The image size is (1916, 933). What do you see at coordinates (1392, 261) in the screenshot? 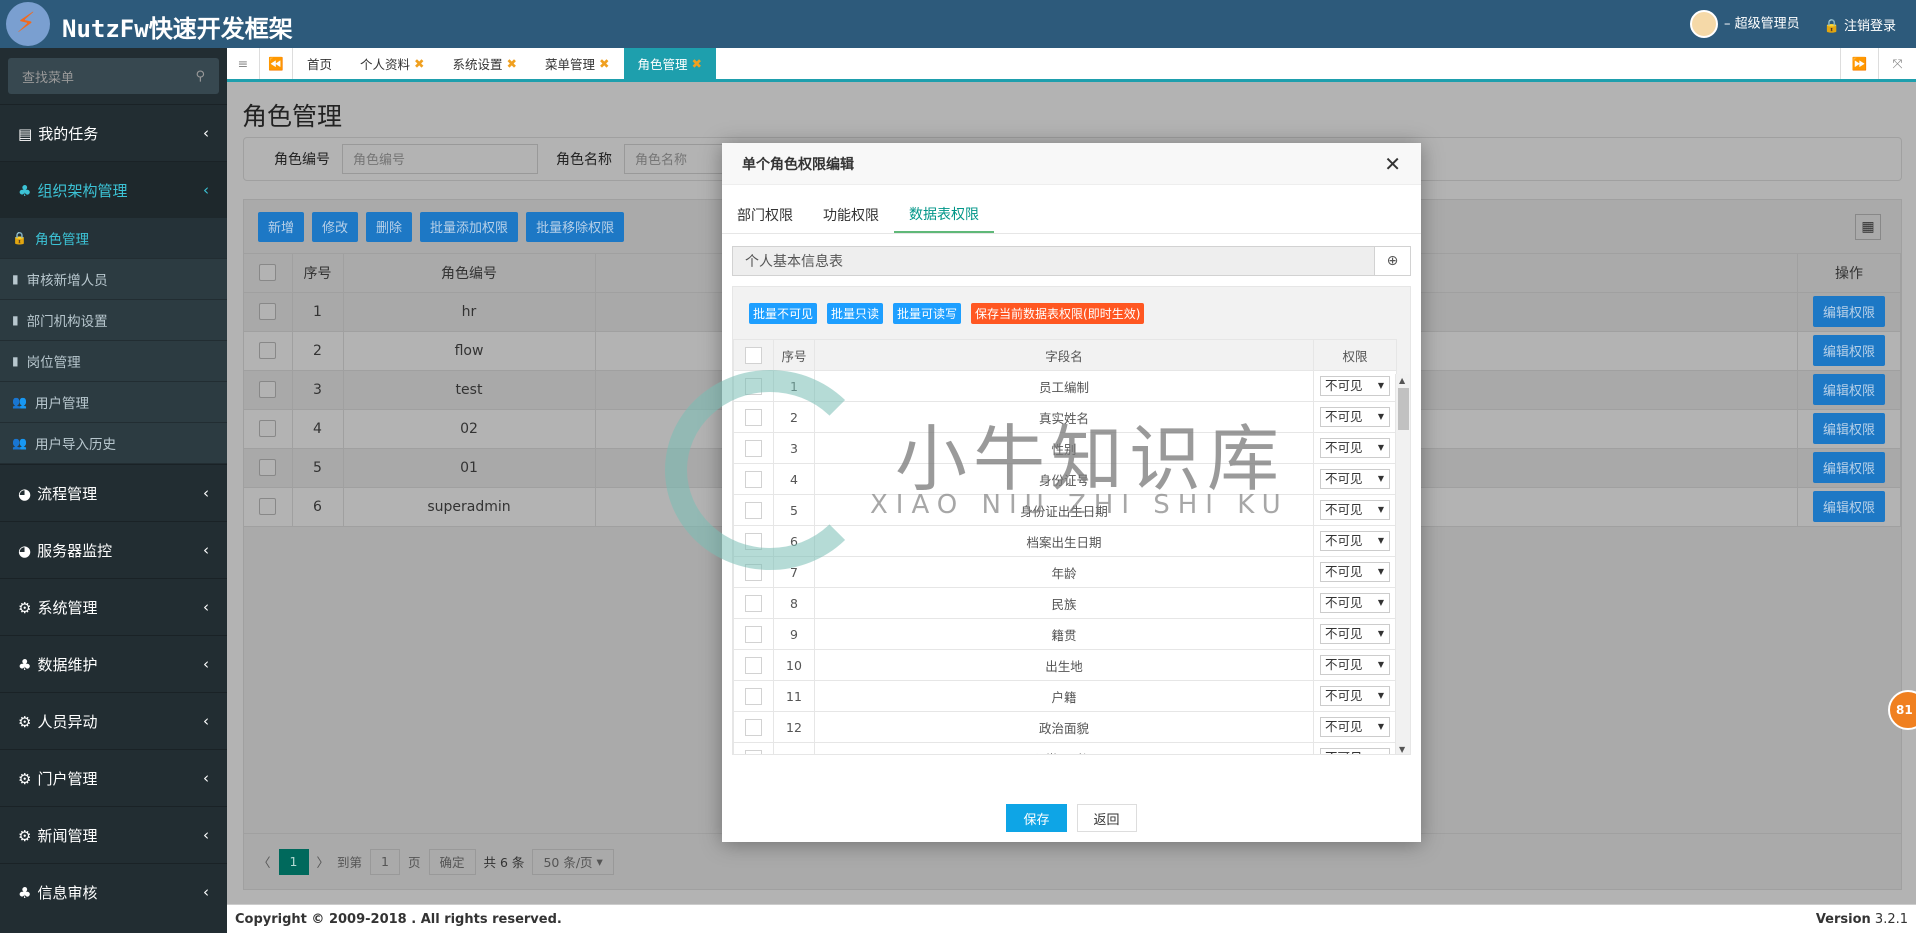
I see `download-icon: ⊕` at bounding box center [1392, 261].